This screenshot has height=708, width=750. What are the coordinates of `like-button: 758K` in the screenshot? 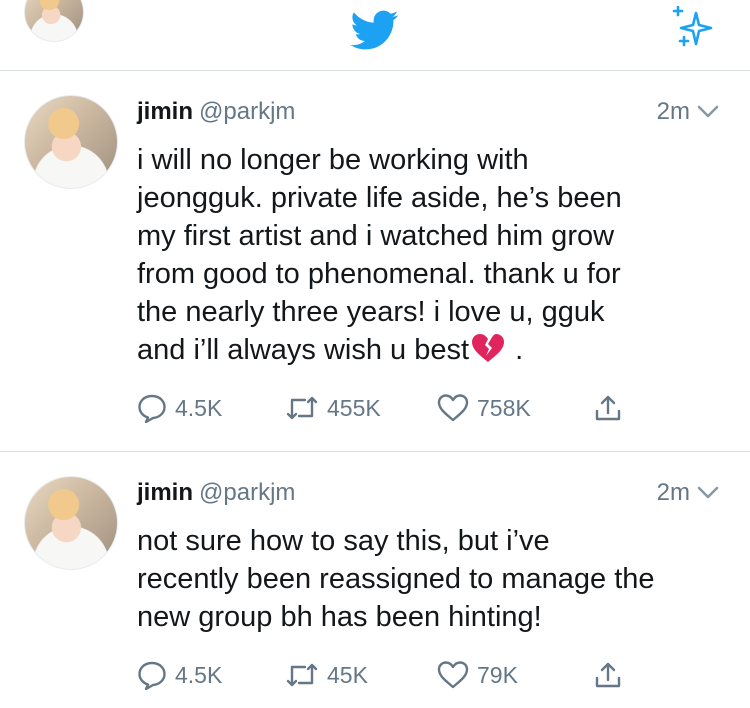 It's located at (484, 408).